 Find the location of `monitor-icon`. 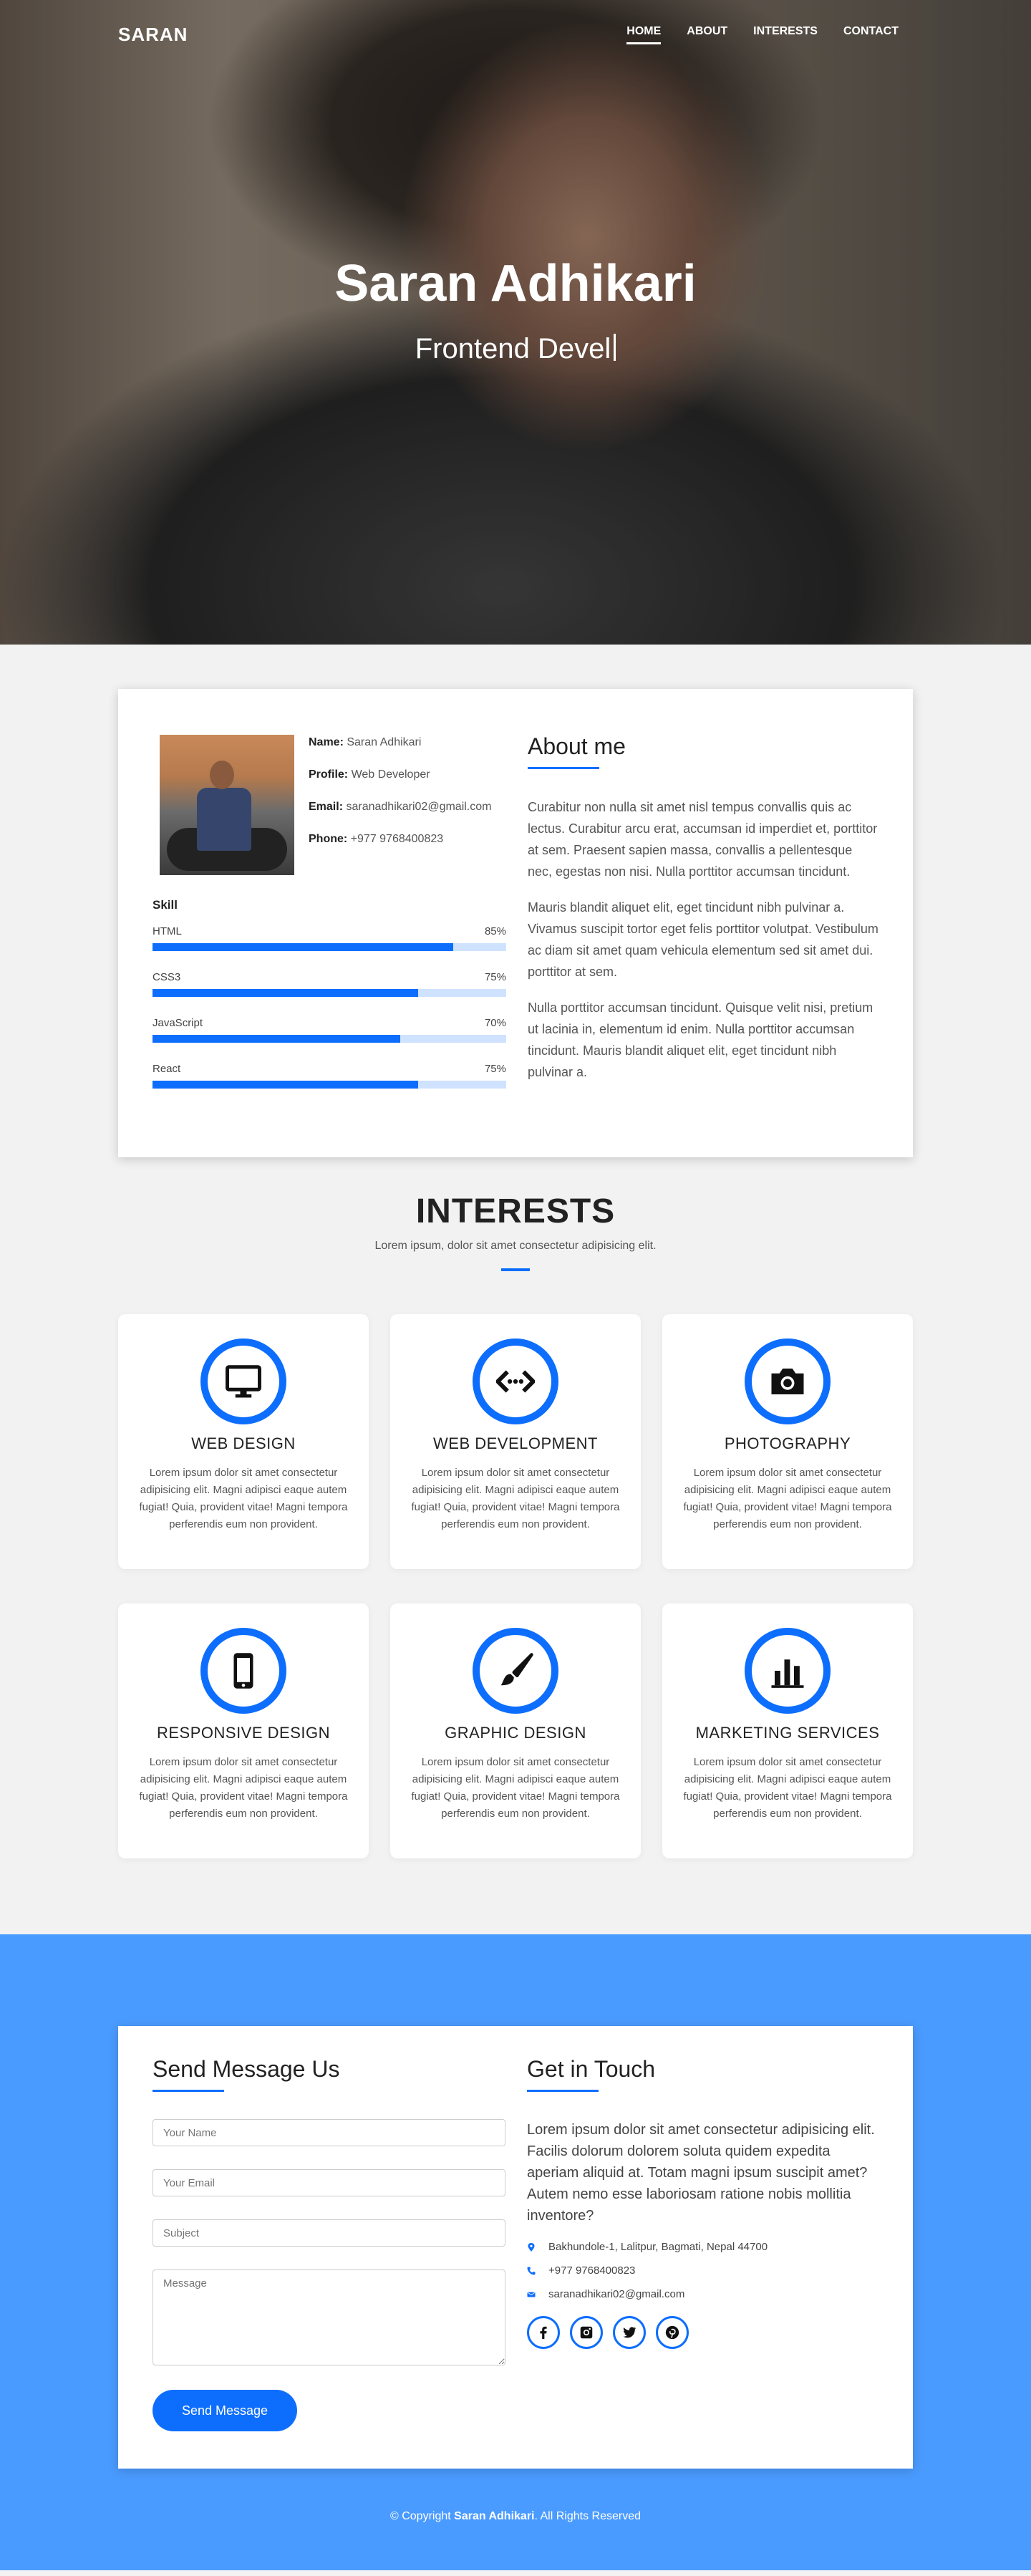

monitor-icon is located at coordinates (244, 1381).